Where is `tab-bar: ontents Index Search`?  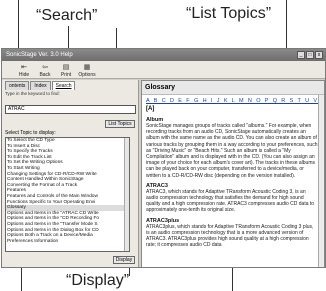 tab-bar: ontents Index Search is located at coordinates (70, 85).